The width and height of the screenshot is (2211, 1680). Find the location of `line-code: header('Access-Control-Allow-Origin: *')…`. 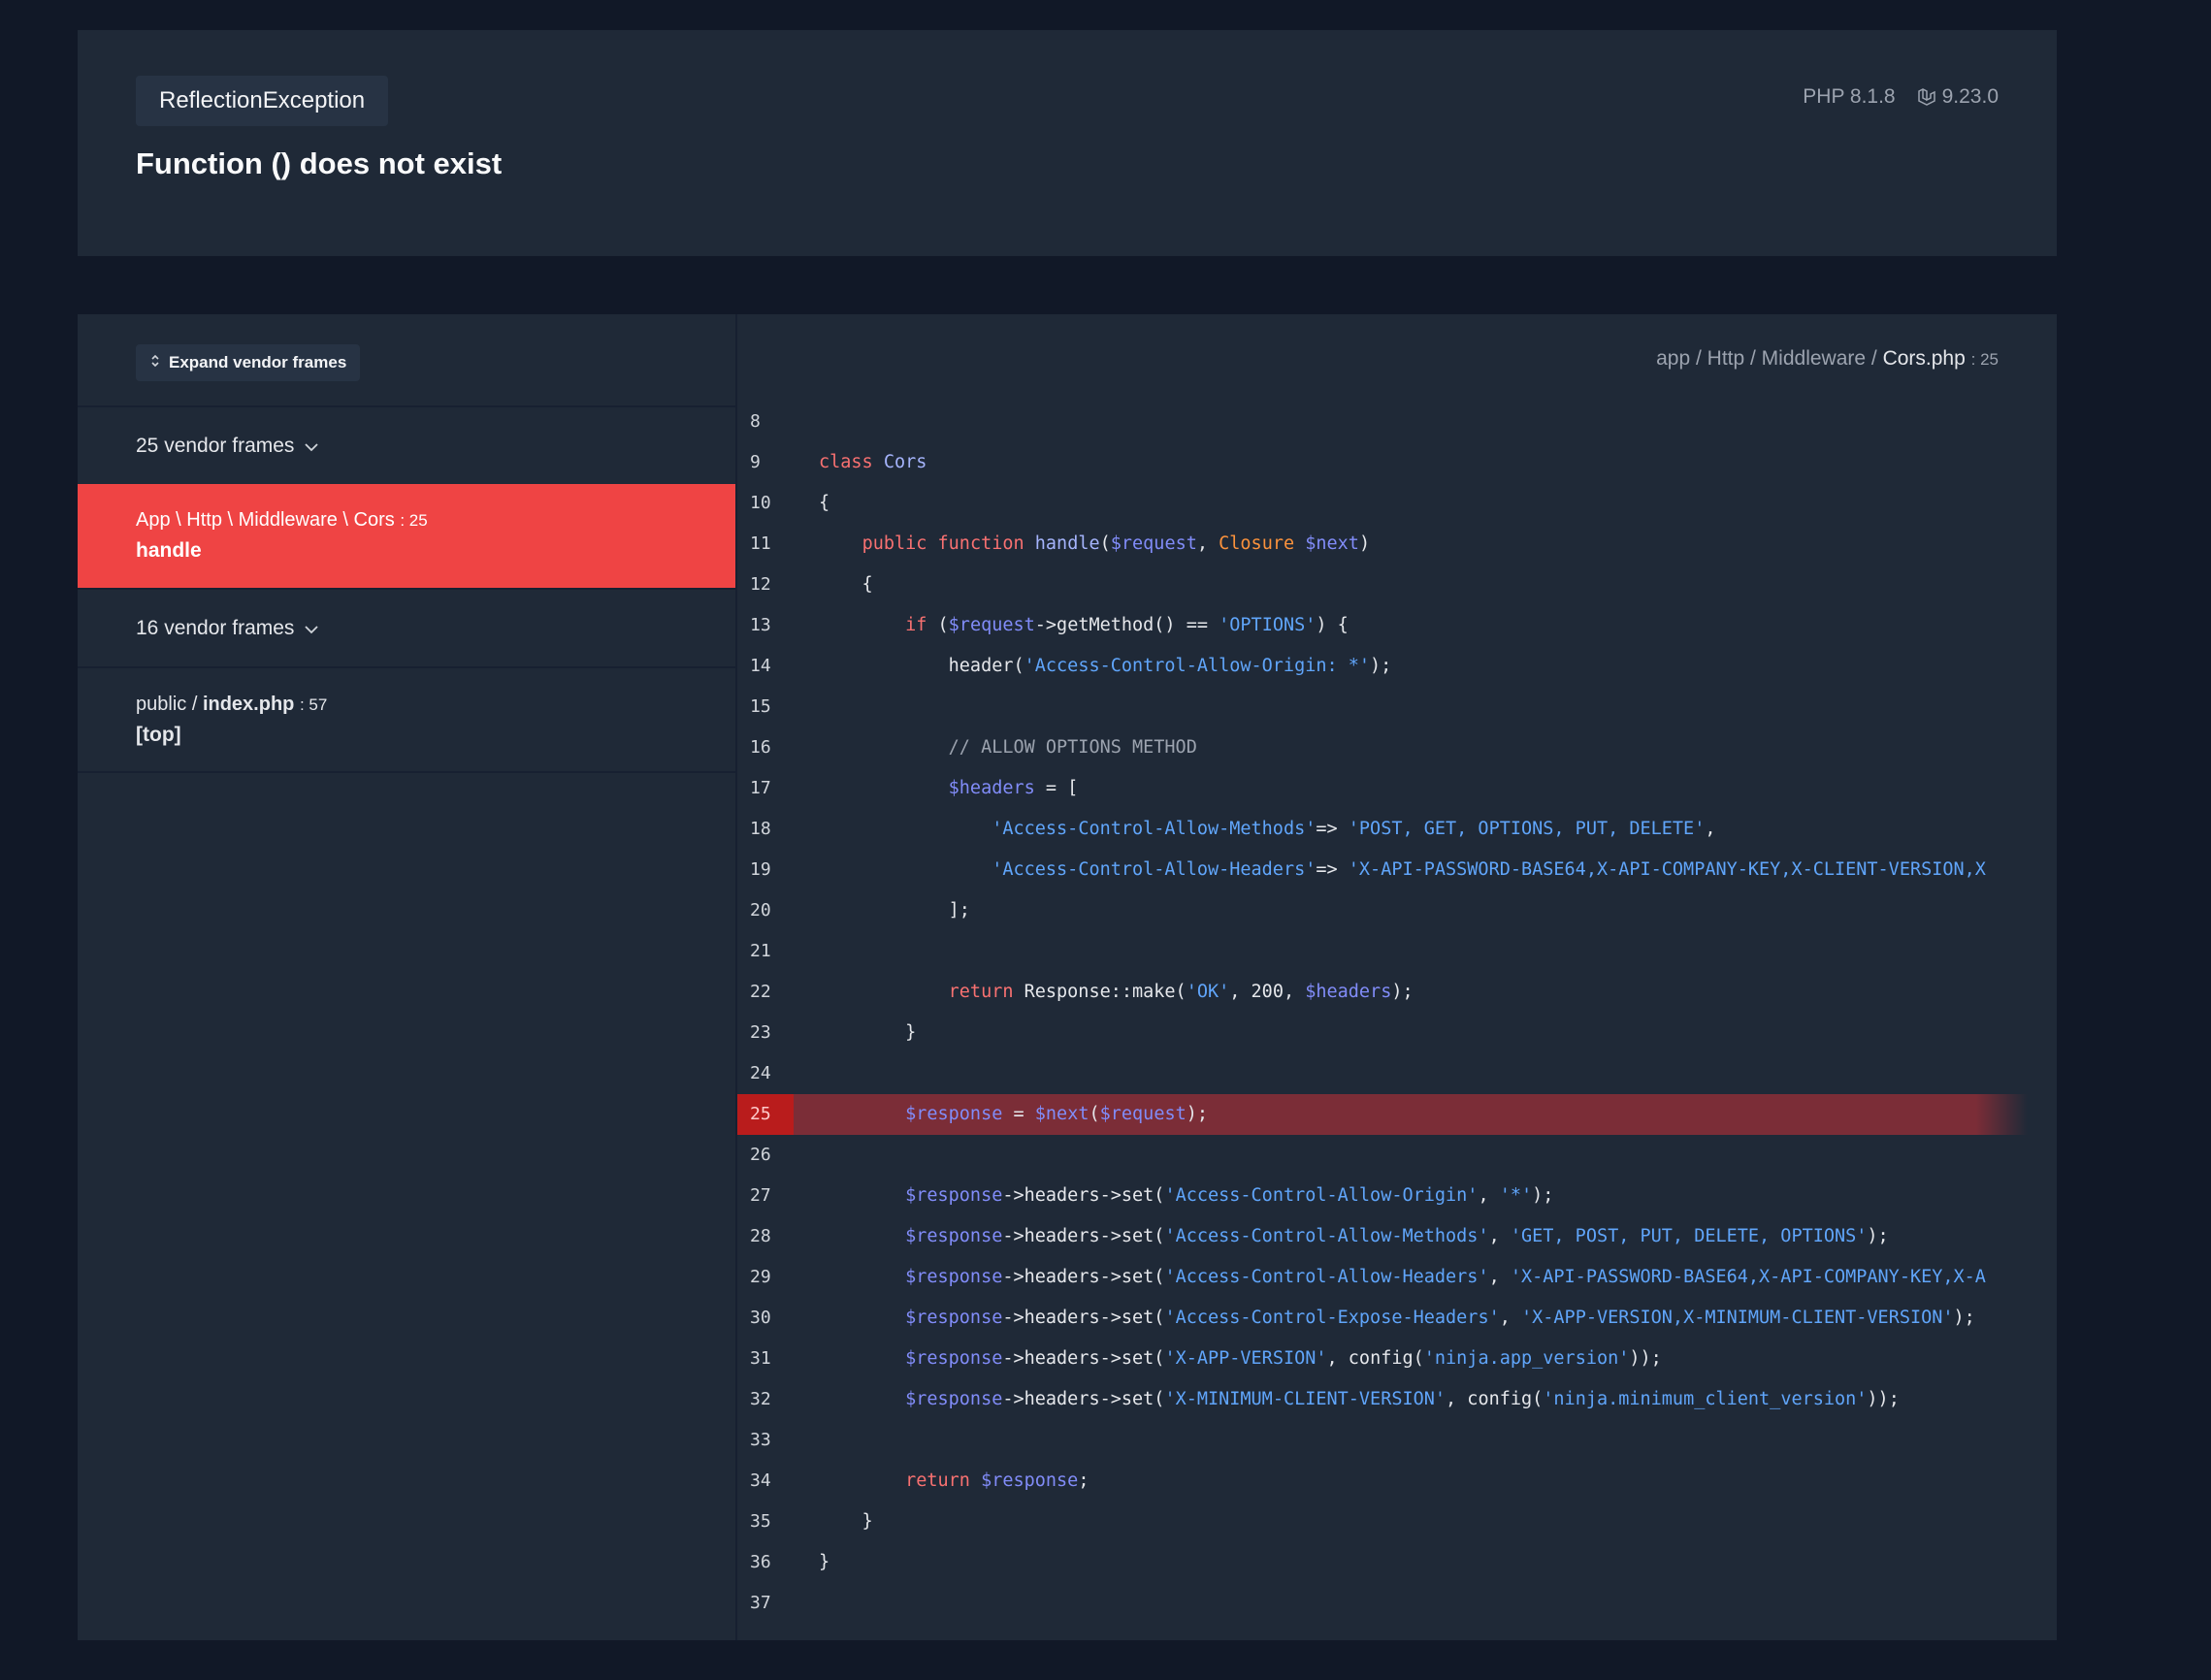

line-code: header('Access-Control-Allow-Origin: *')… is located at coordinates (1105, 666).